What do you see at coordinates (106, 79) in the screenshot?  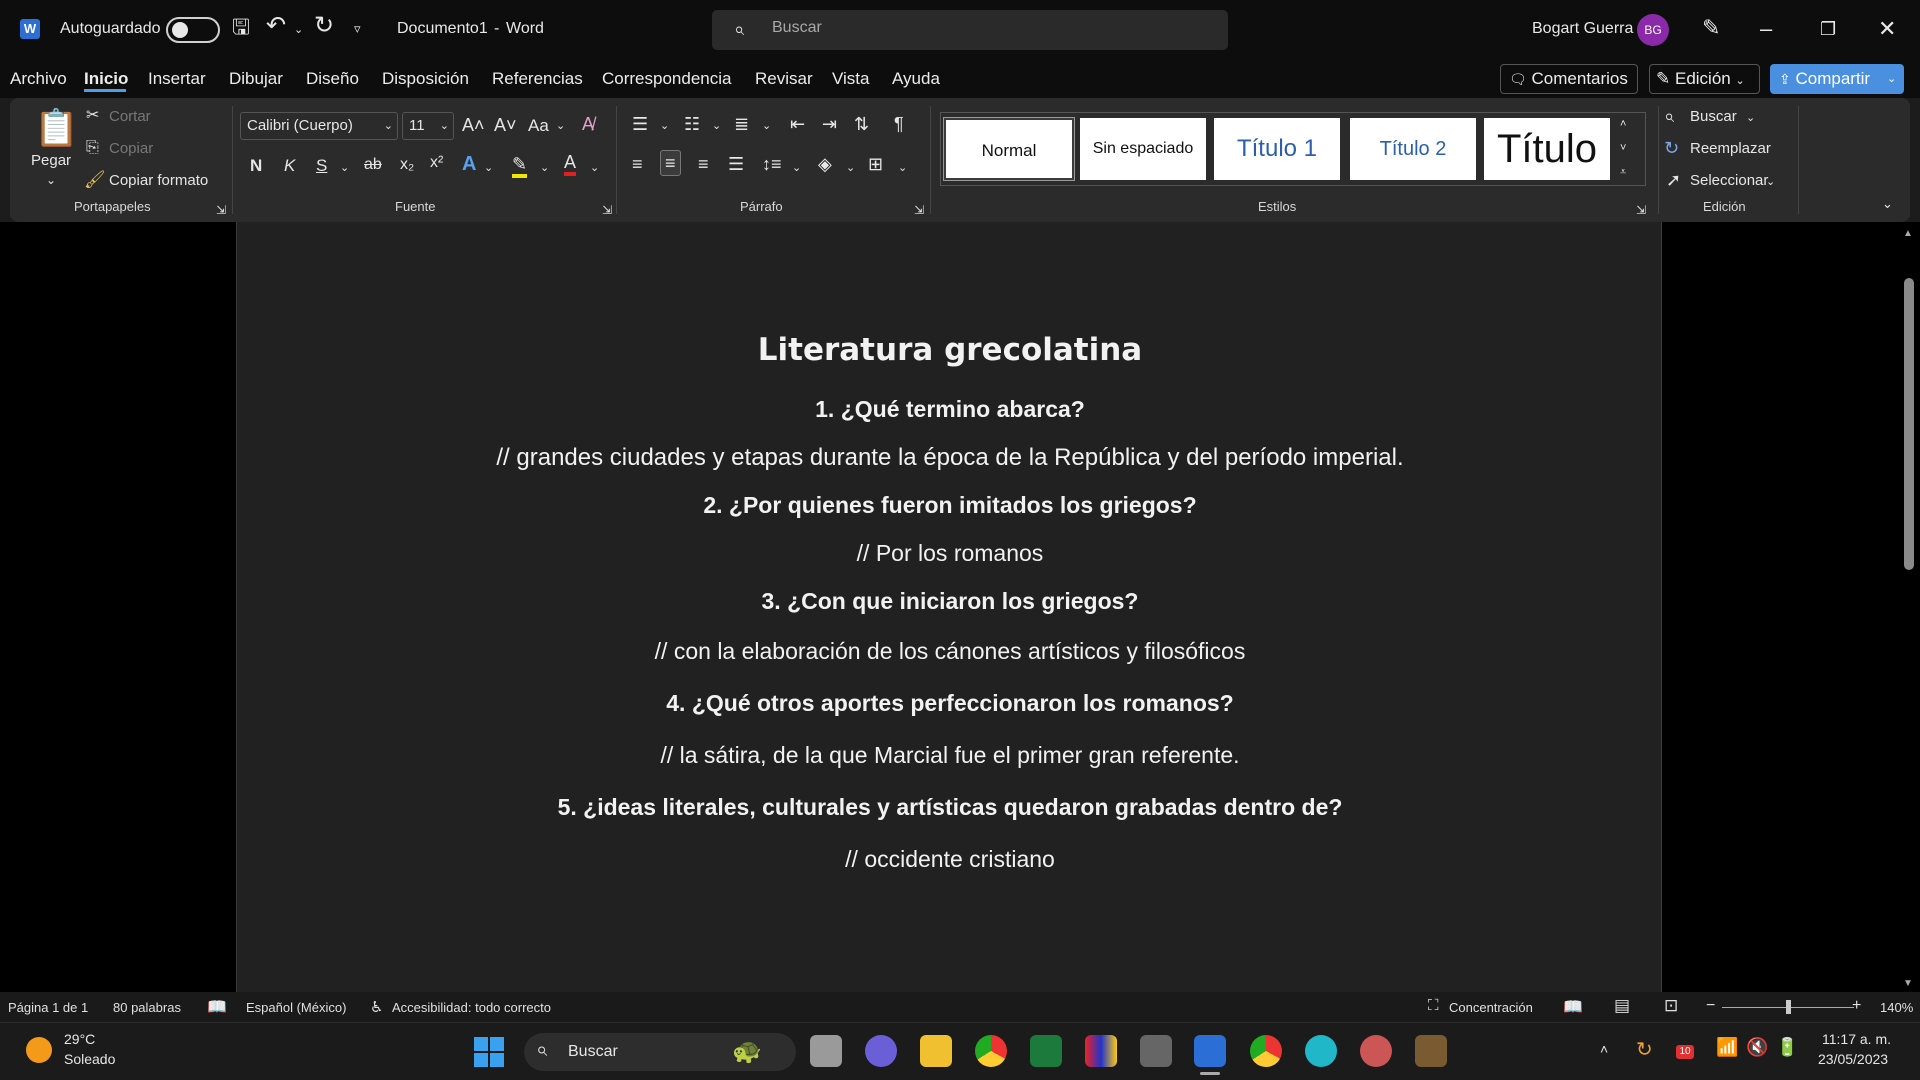 I see `tab-inicio: Inicio` at bounding box center [106, 79].